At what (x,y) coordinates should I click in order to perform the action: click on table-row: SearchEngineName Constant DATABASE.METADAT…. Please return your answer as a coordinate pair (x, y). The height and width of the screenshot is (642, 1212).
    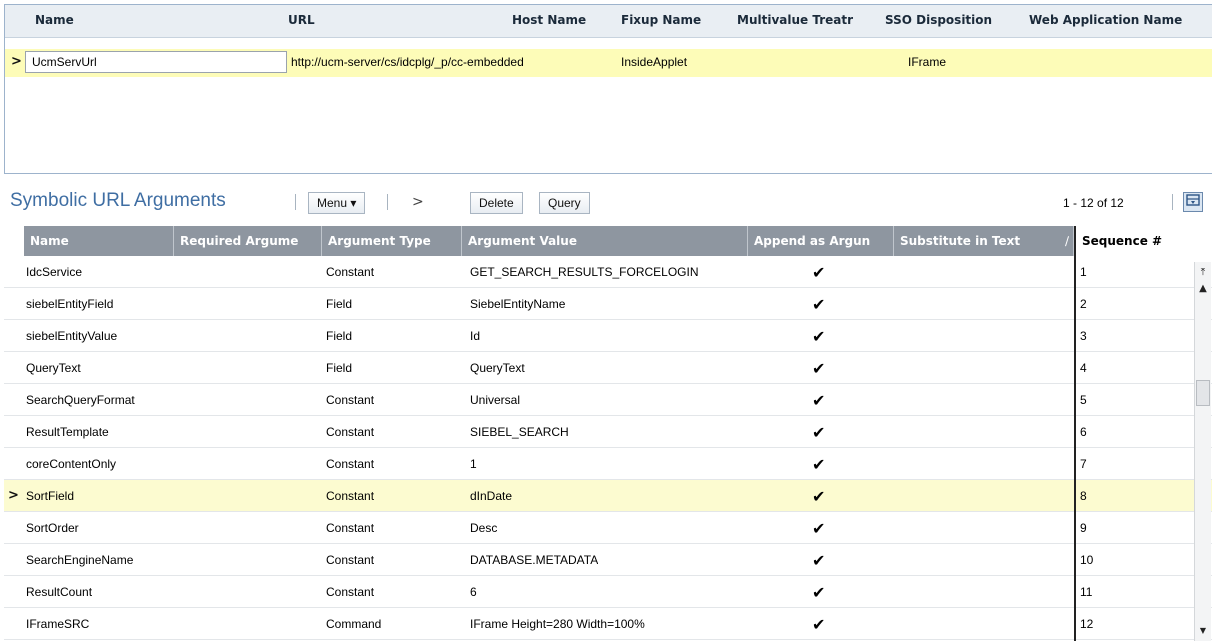
    Looking at the image, I should click on (608, 560).